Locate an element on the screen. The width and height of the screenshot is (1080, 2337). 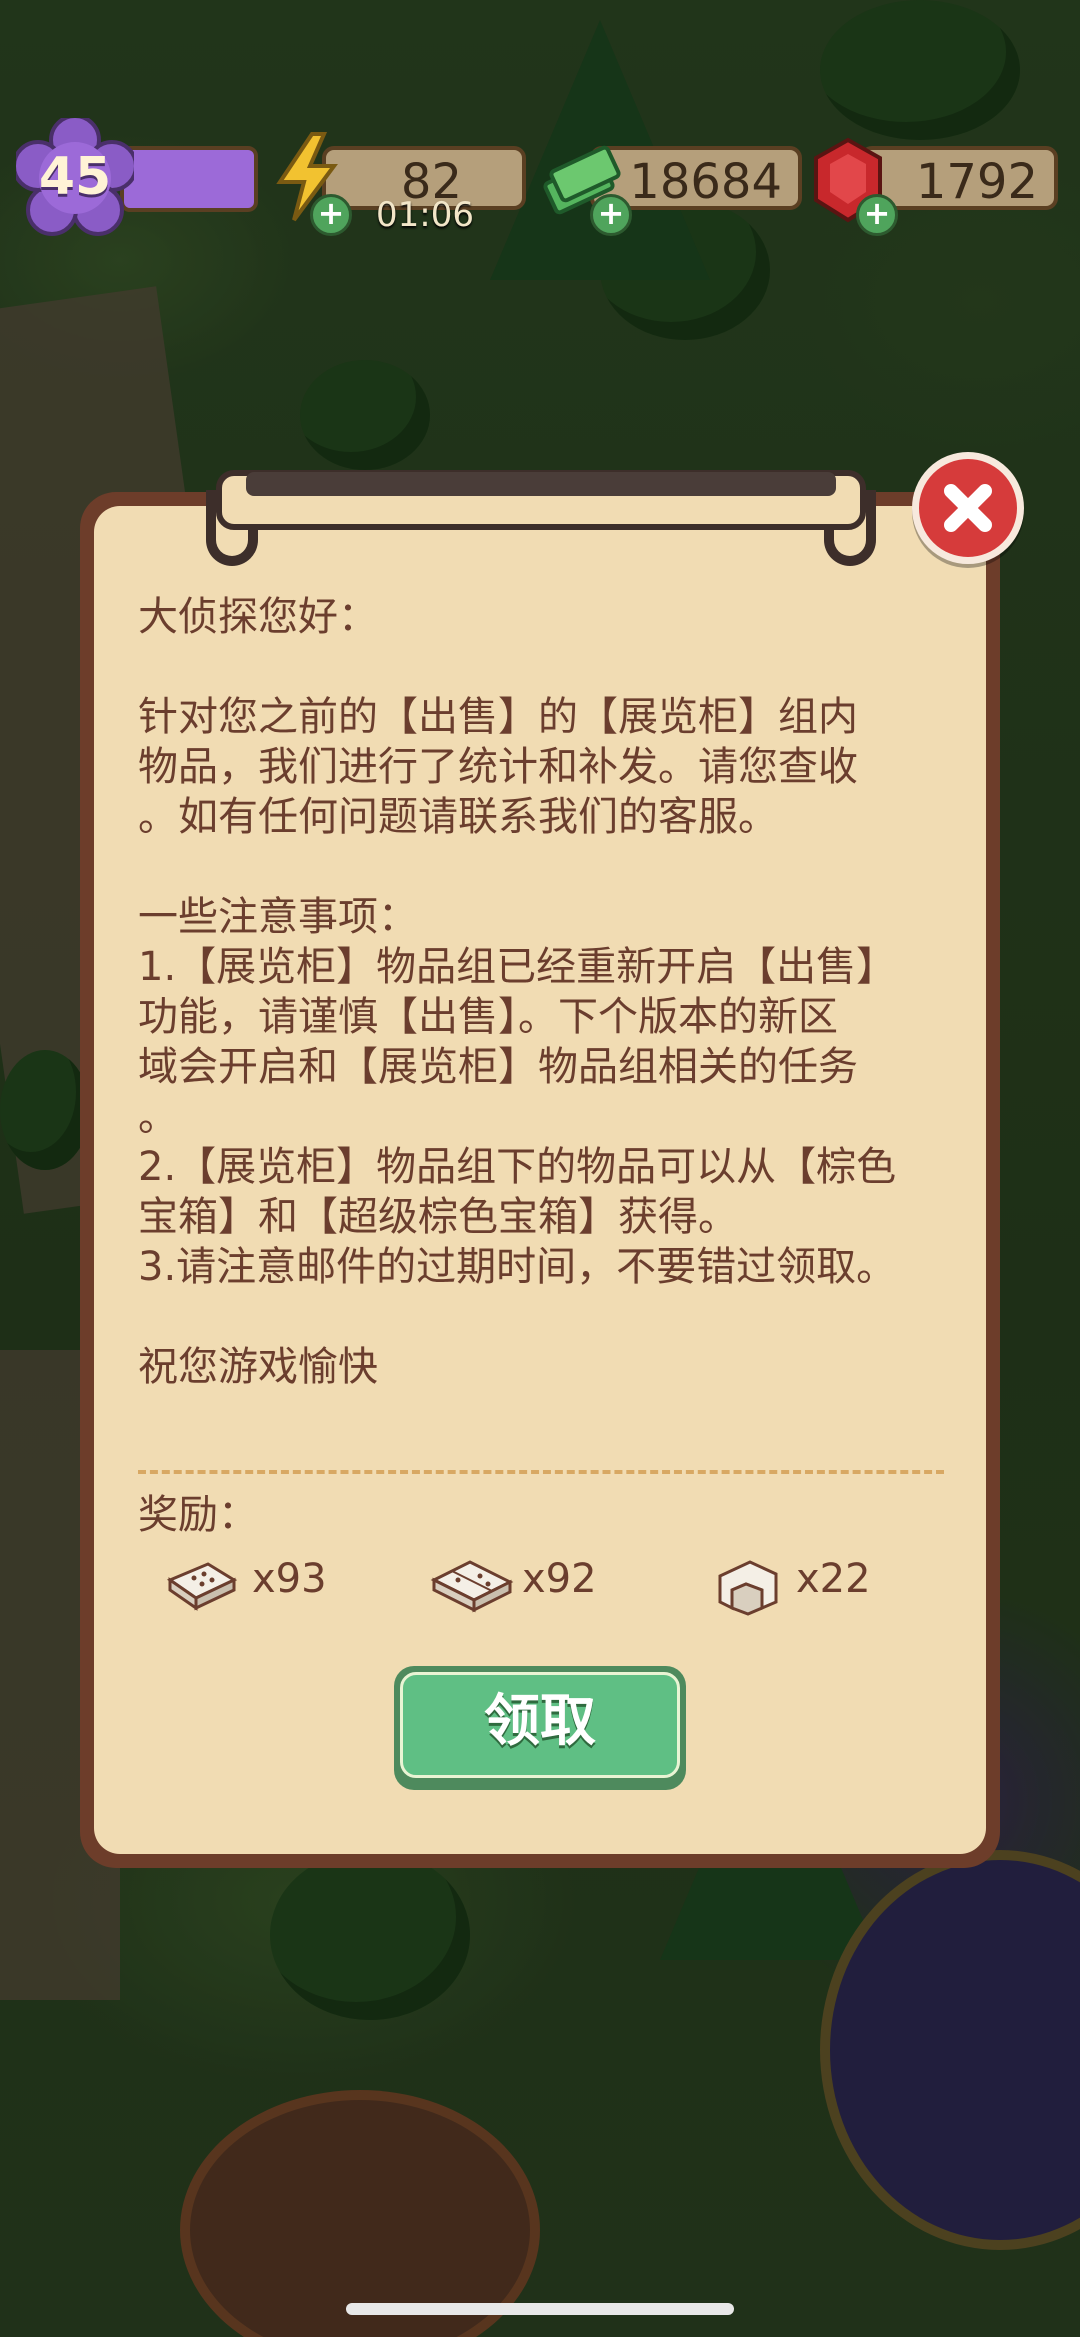
corner-piece-icon is located at coordinates (748, 1588).